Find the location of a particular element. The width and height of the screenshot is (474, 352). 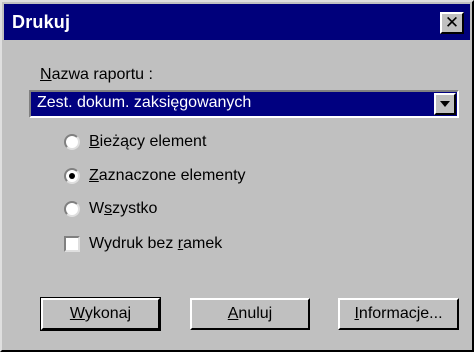

radio-current-element: Bieżący element is located at coordinates (135, 142).